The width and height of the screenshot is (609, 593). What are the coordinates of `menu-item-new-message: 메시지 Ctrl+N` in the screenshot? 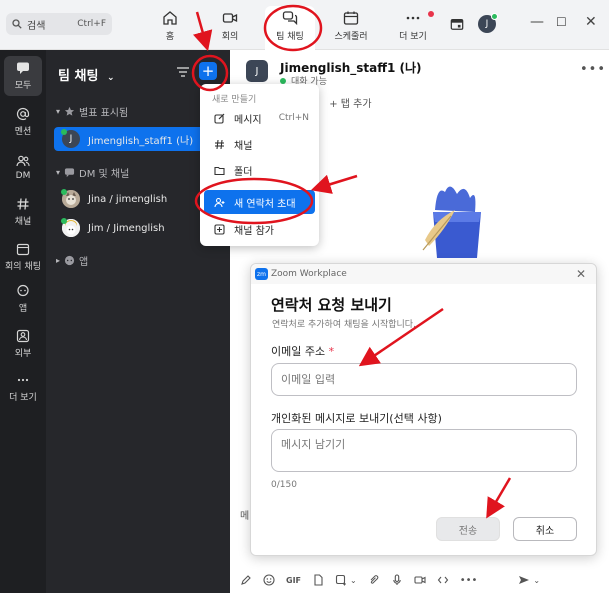 It's located at (259, 118).